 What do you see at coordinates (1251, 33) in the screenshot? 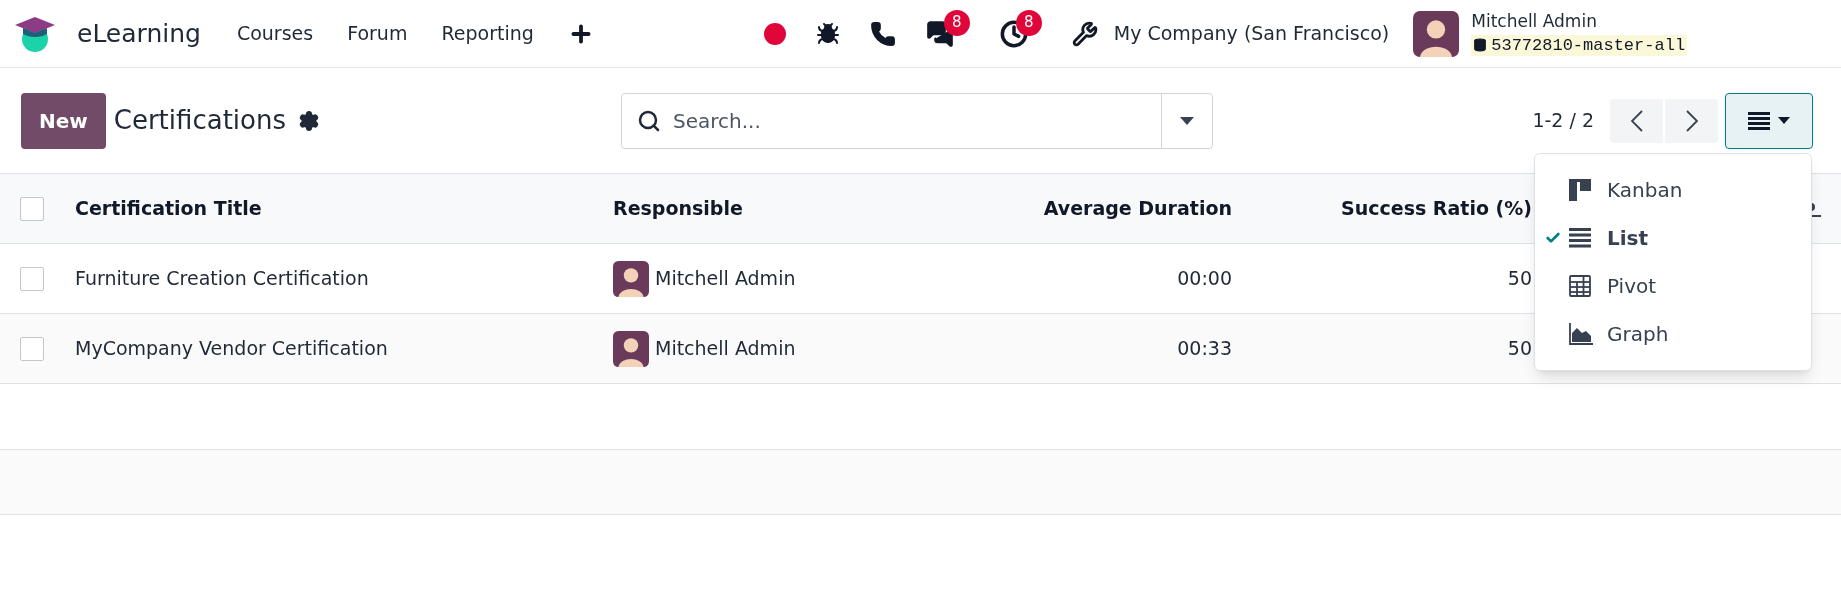
I see `company-name: My Company (San Francisco)` at bounding box center [1251, 33].